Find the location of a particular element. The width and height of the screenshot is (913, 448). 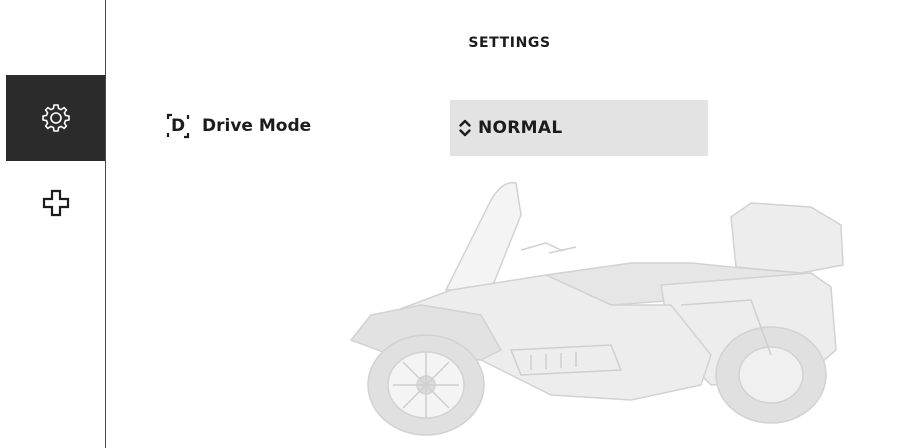

drive-mode-value: NORMAL is located at coordinates (520, 128).